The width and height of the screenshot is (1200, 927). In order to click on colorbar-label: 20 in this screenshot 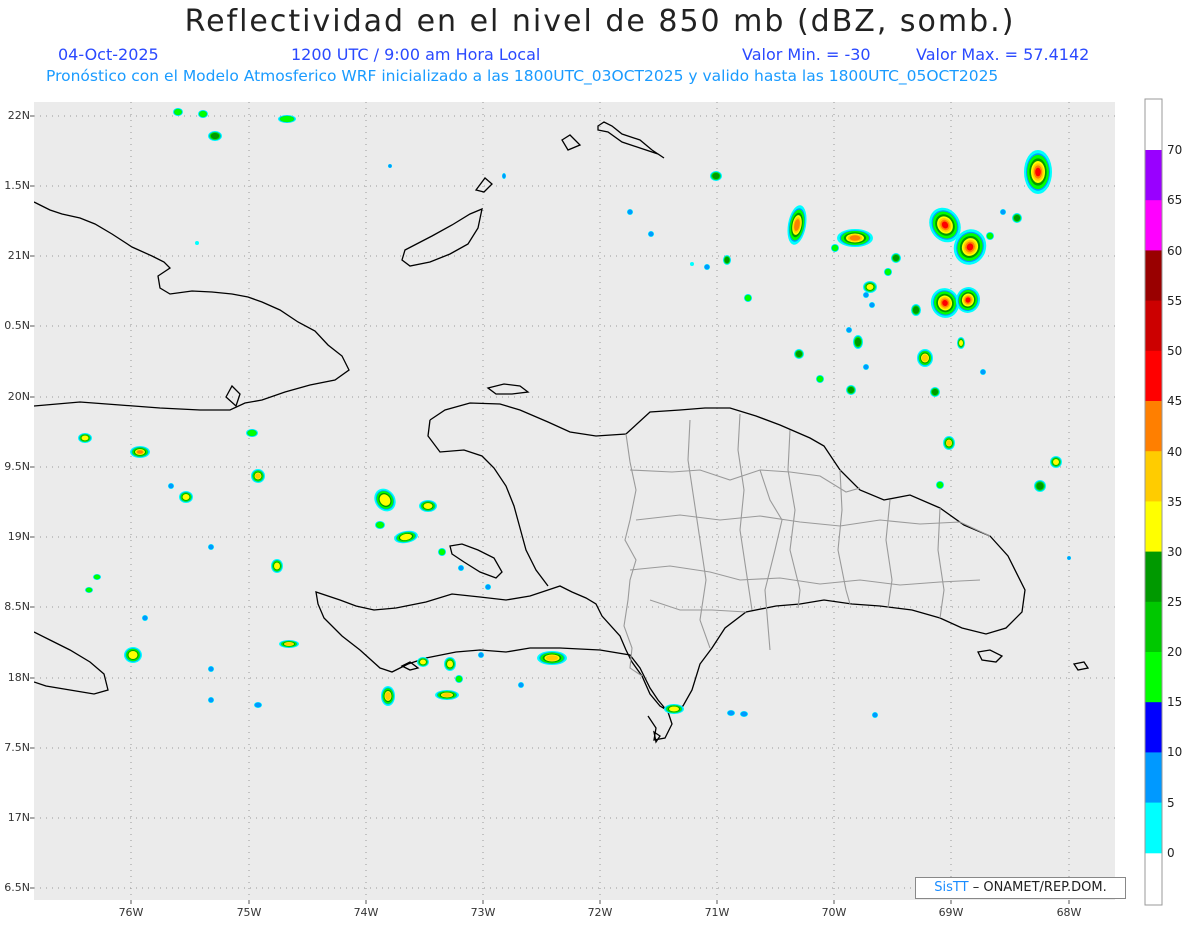, I will do `click(1174, 652)`.